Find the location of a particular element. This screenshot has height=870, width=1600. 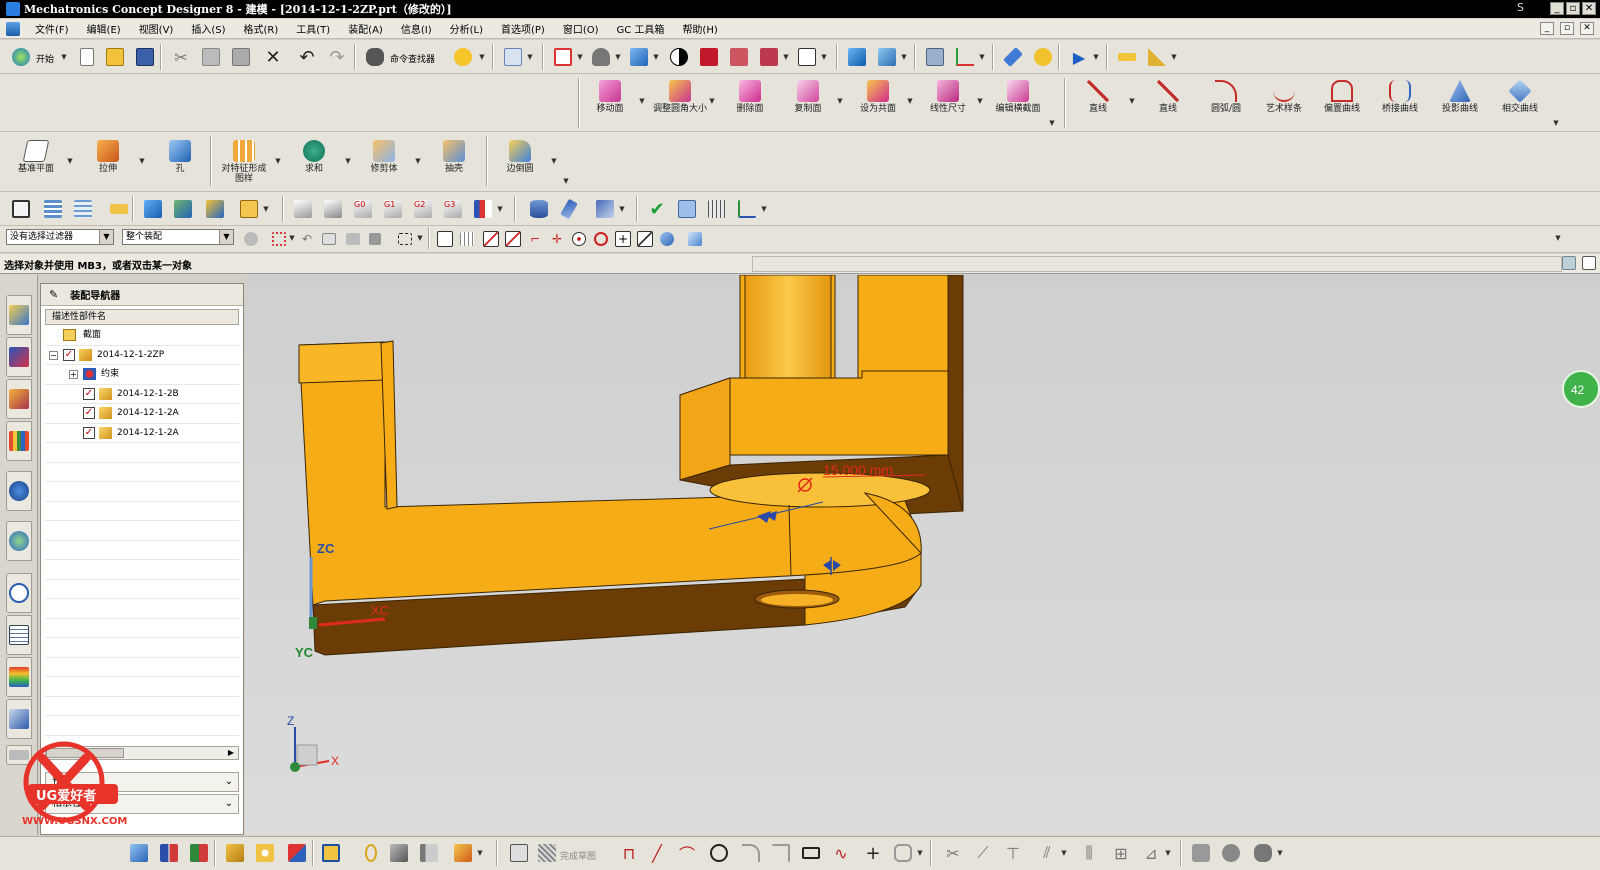

layer-settings-icon is located at coordinates (935, 57).